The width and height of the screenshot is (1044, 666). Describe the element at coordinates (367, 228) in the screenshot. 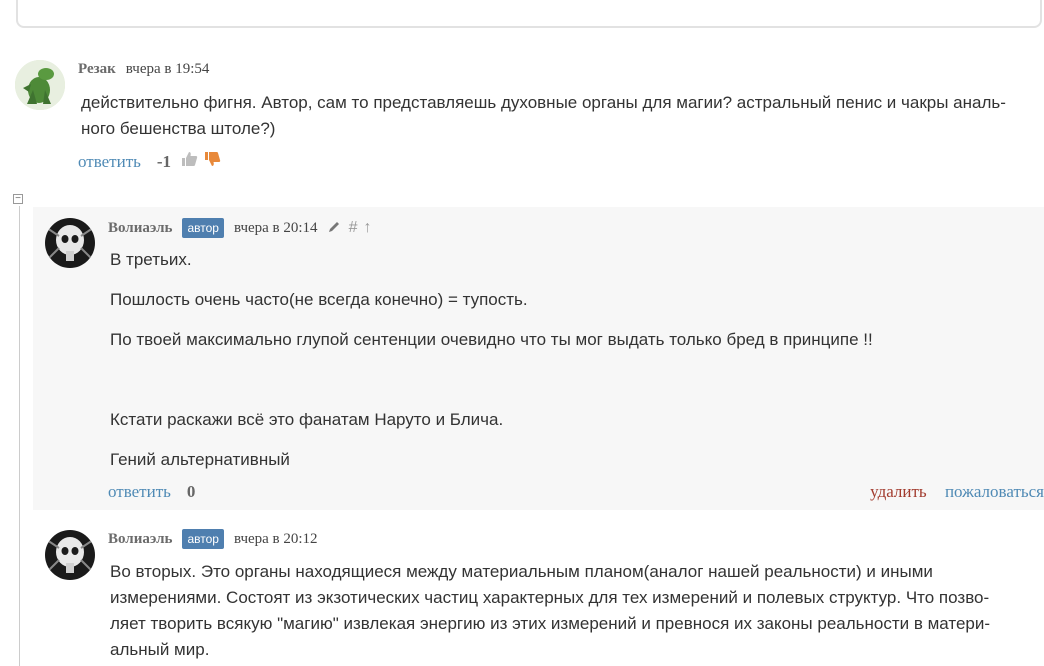

I see `arrow-up-icon: ↑` at that location.